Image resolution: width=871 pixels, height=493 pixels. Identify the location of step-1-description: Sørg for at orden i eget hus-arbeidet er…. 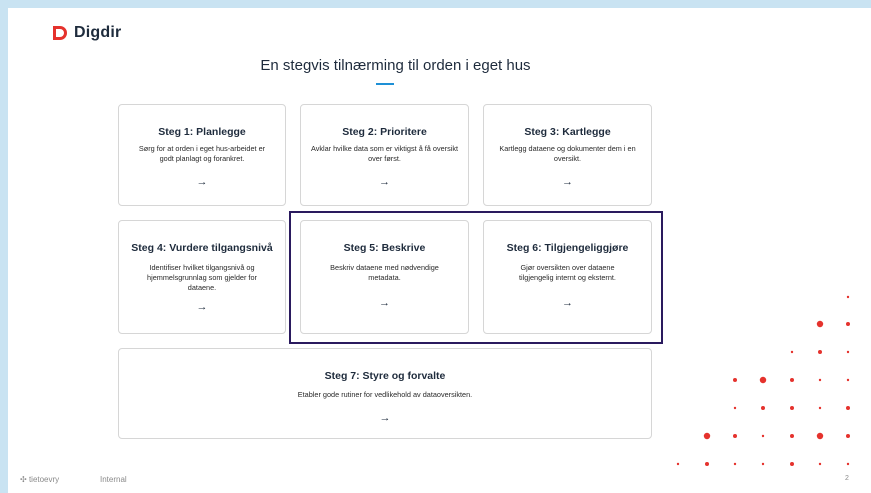
(202, 153).